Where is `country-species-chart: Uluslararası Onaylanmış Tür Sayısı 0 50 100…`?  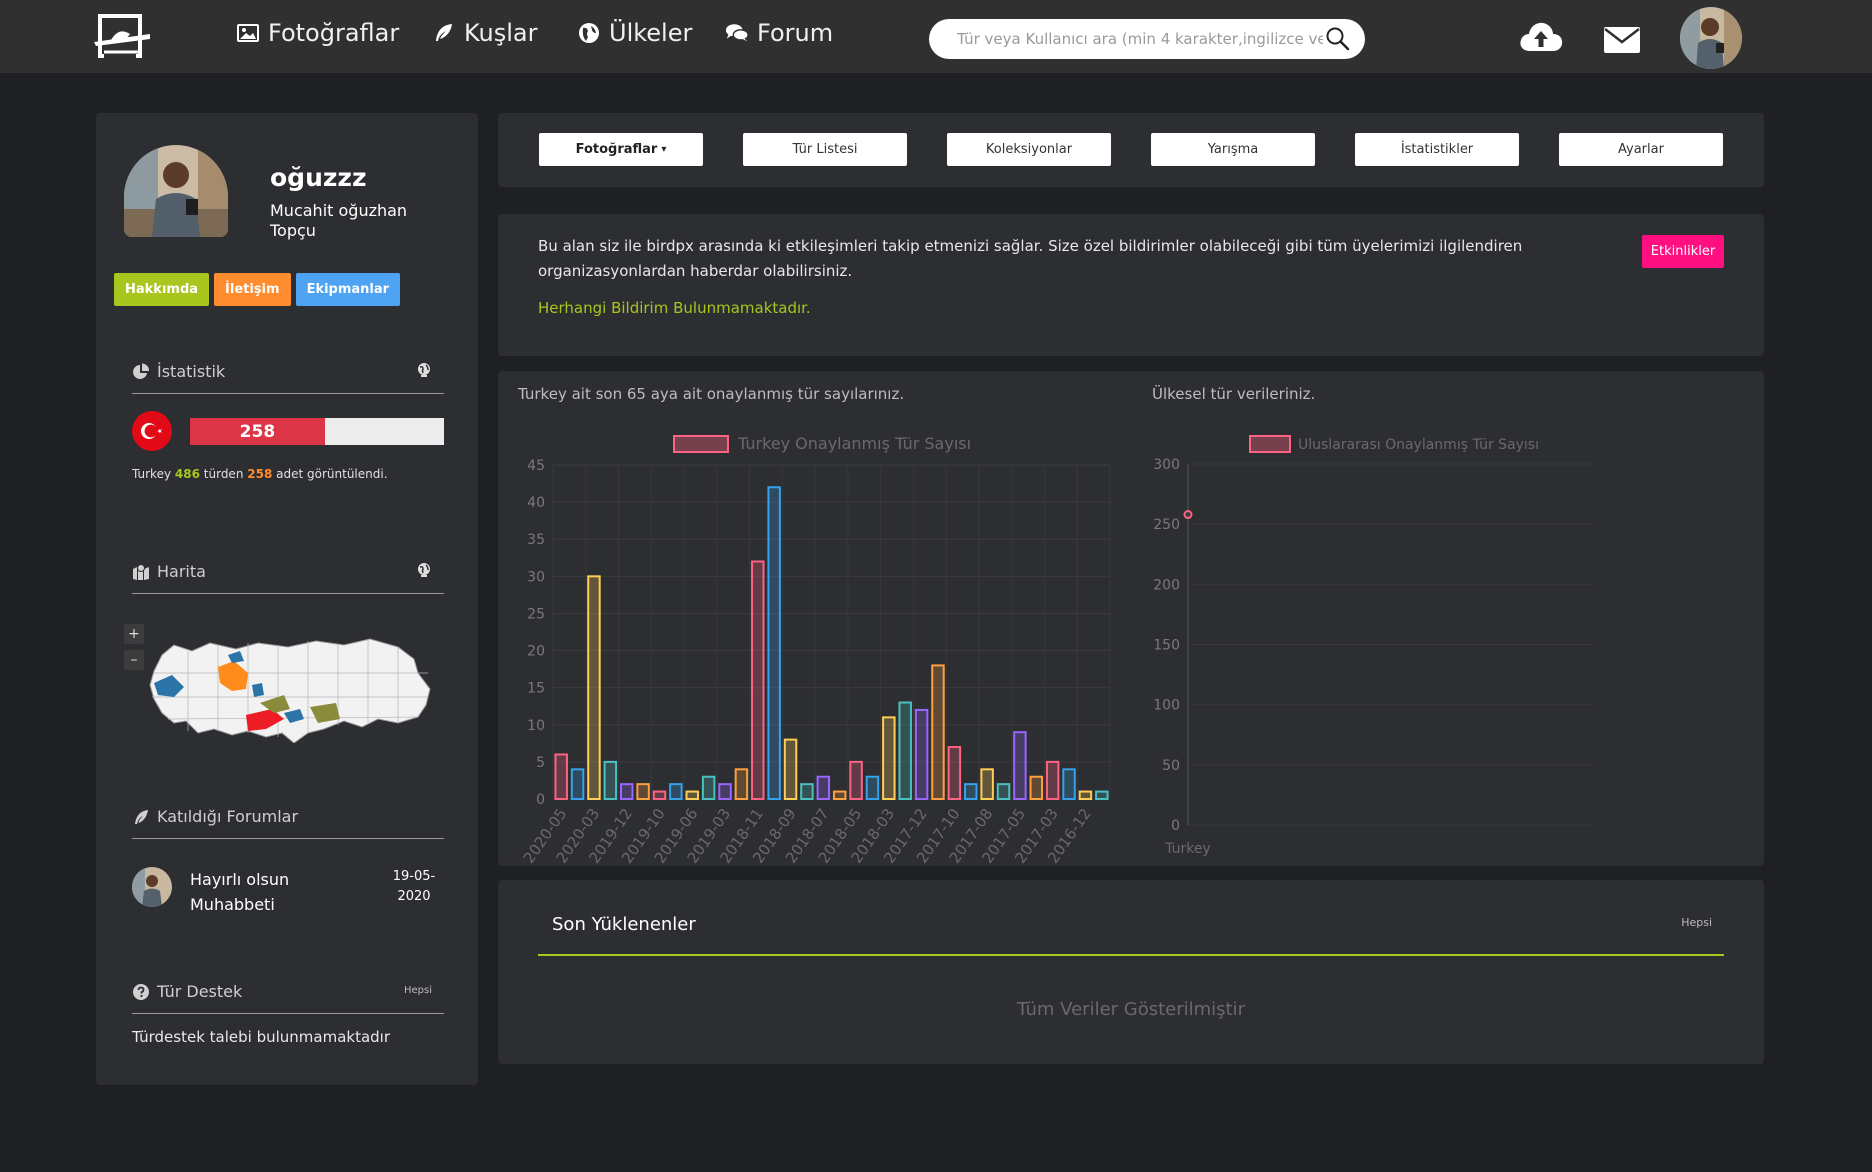
country-species-chart: Uluslararası Onaylanmış Tür Sayısı 0 50 100… is located at coordinates (1373, 646).